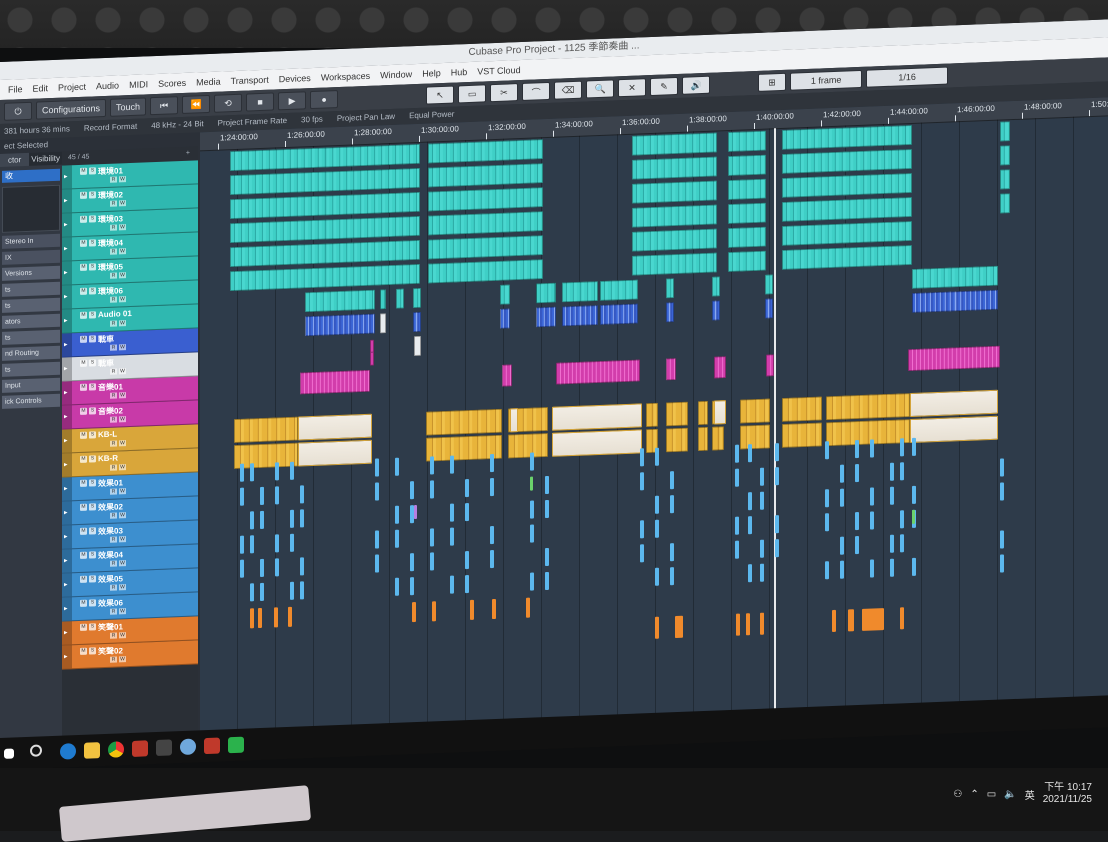 The image size is (1108, 842). I want to click on menu-item: Transport, so click(250, 80).